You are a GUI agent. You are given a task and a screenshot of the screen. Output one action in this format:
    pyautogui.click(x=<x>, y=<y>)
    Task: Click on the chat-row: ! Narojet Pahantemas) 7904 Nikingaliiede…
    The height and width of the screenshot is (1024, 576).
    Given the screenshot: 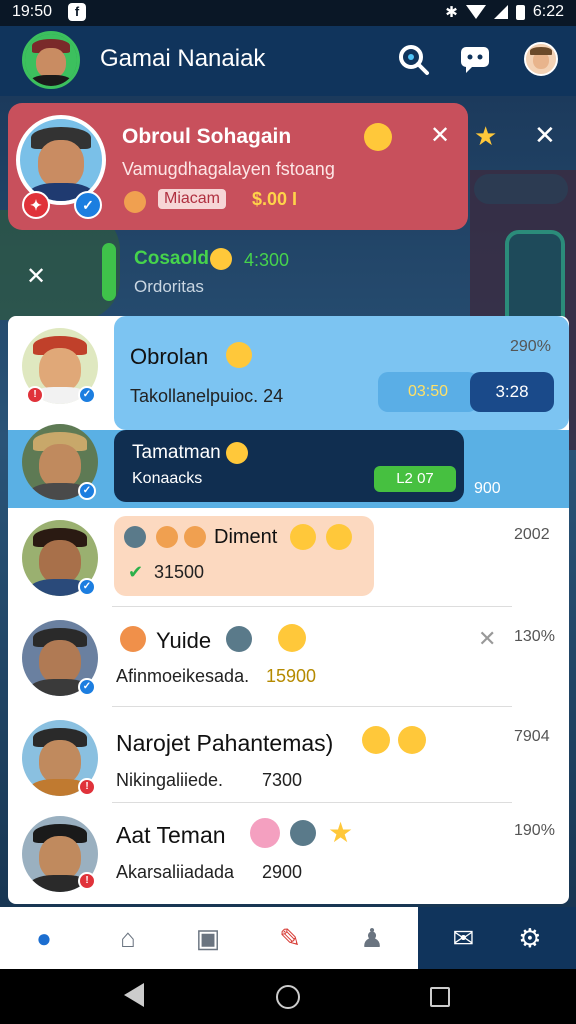 What is the action you would take?
    pyautogui.click(x=288, y=756)
    